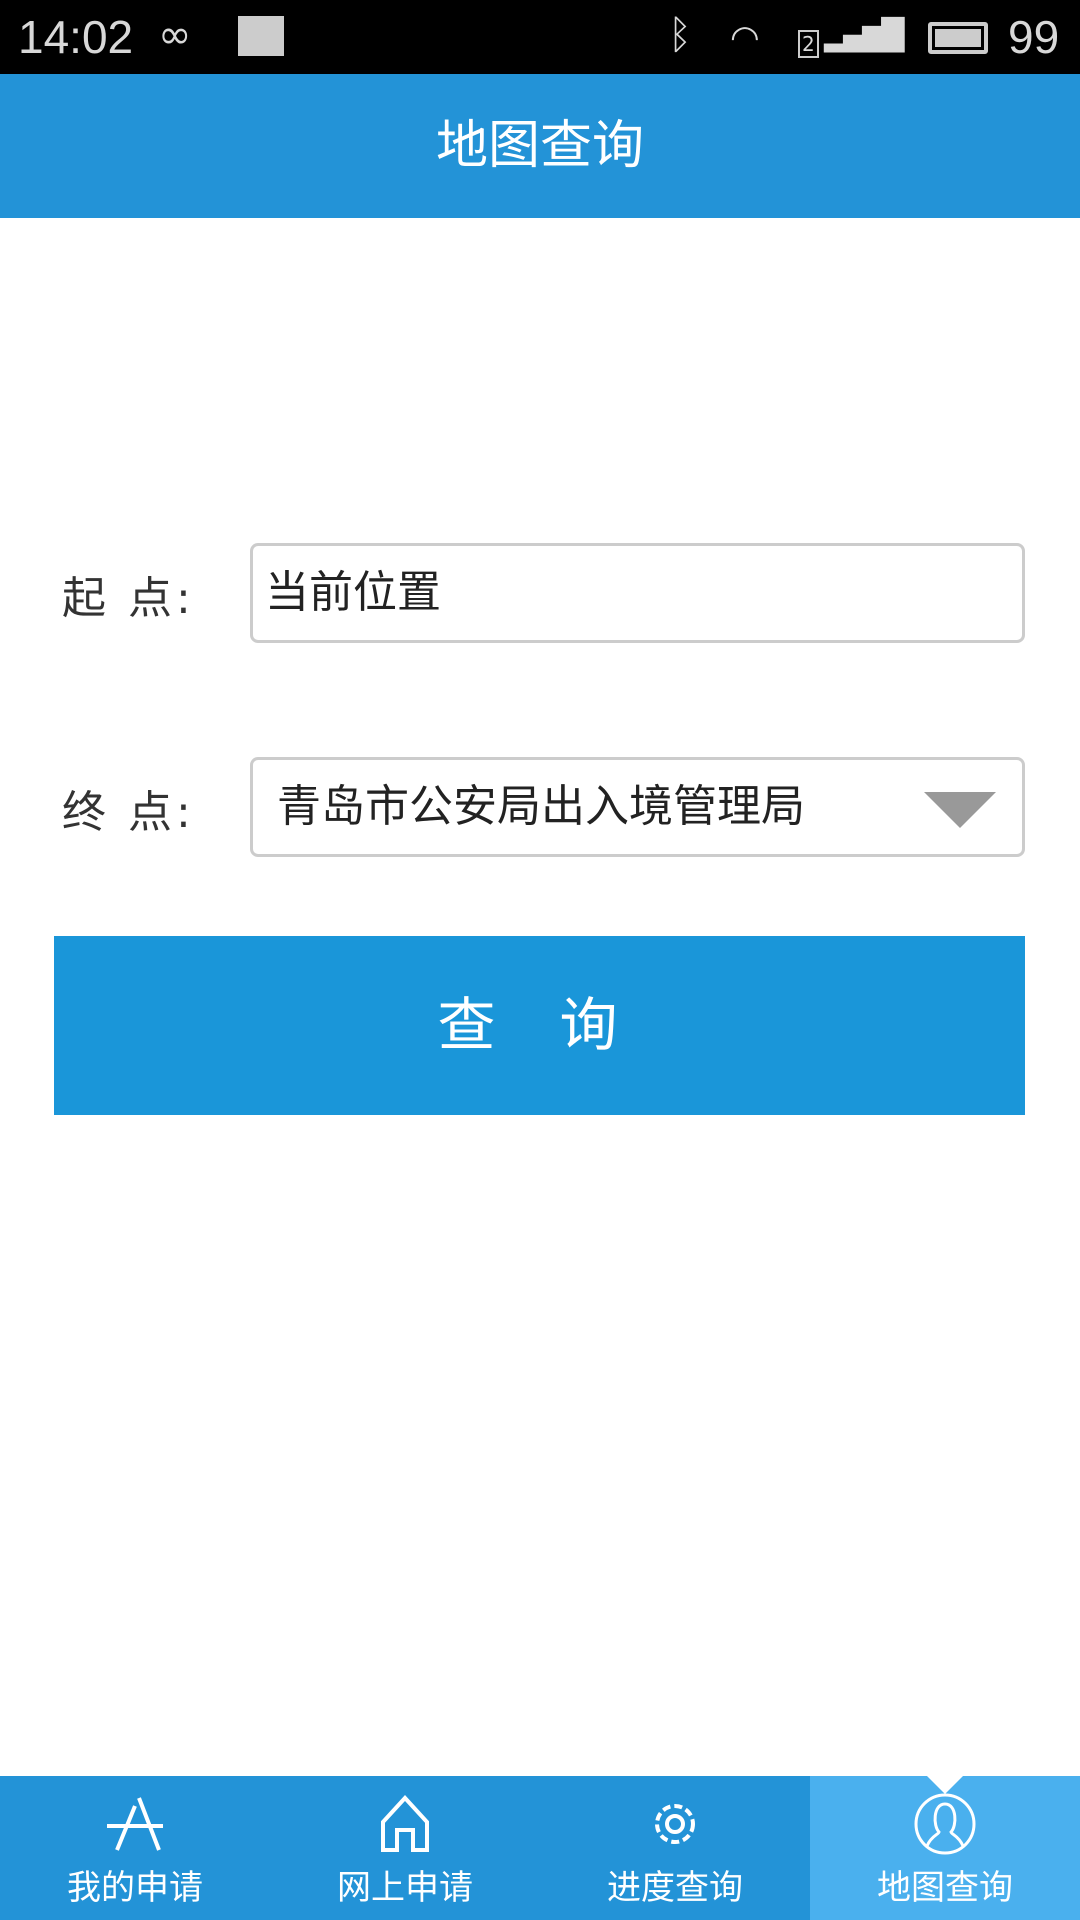 This screenshot has height=1920, width=1080. I want to click on active-indicator, so click(945, 1785).